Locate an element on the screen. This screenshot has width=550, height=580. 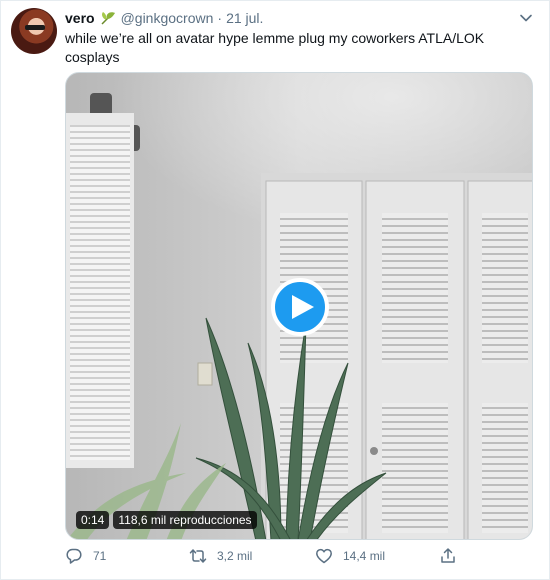
reply-icon is located at coordinates (74, 556).